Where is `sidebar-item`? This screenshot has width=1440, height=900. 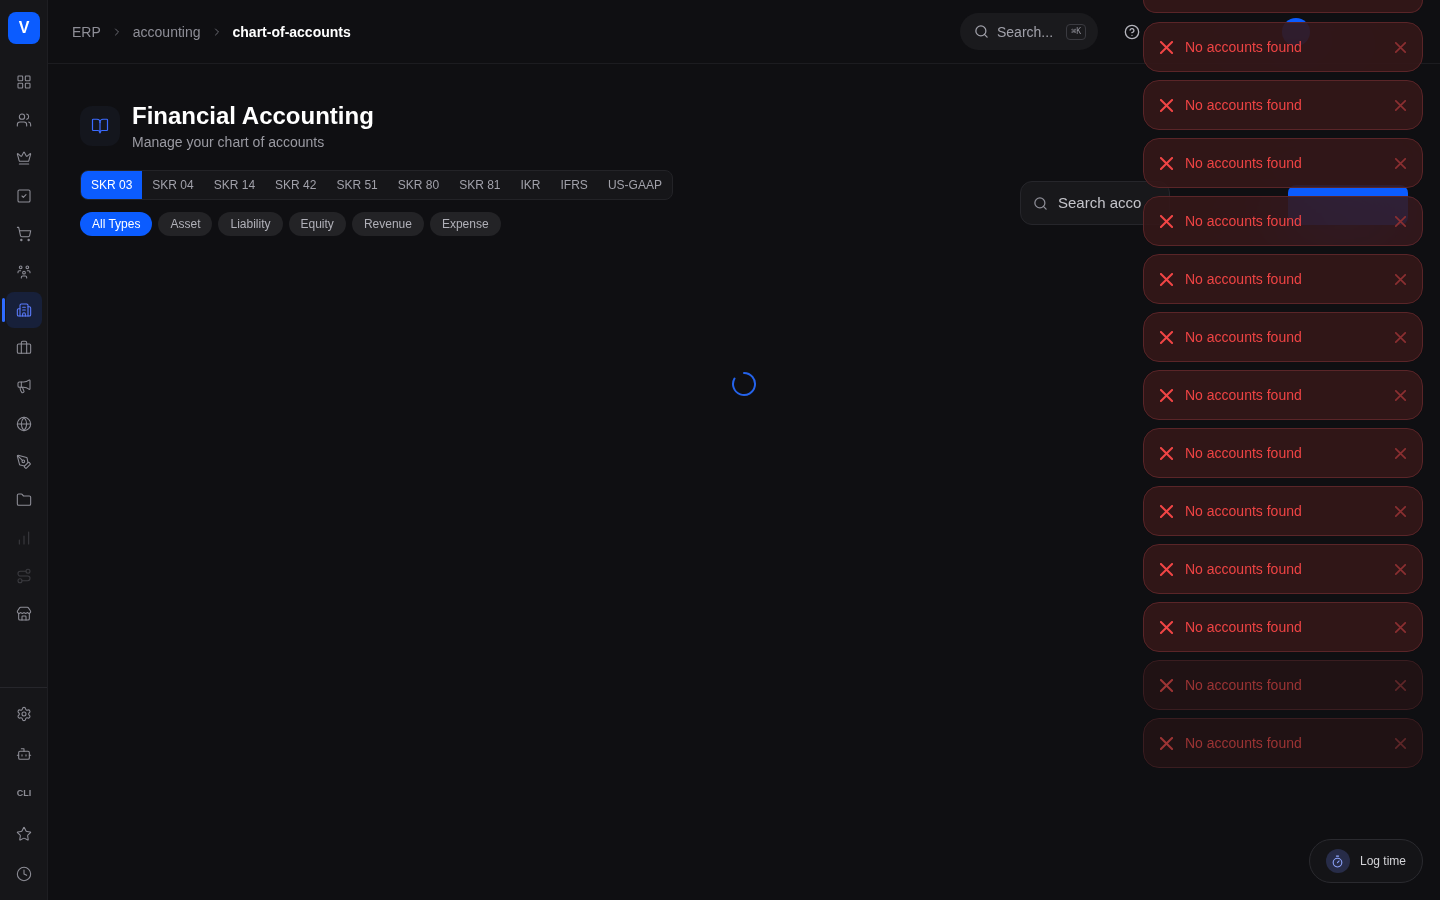
sidebar-item is located at coordinates (24, 310).